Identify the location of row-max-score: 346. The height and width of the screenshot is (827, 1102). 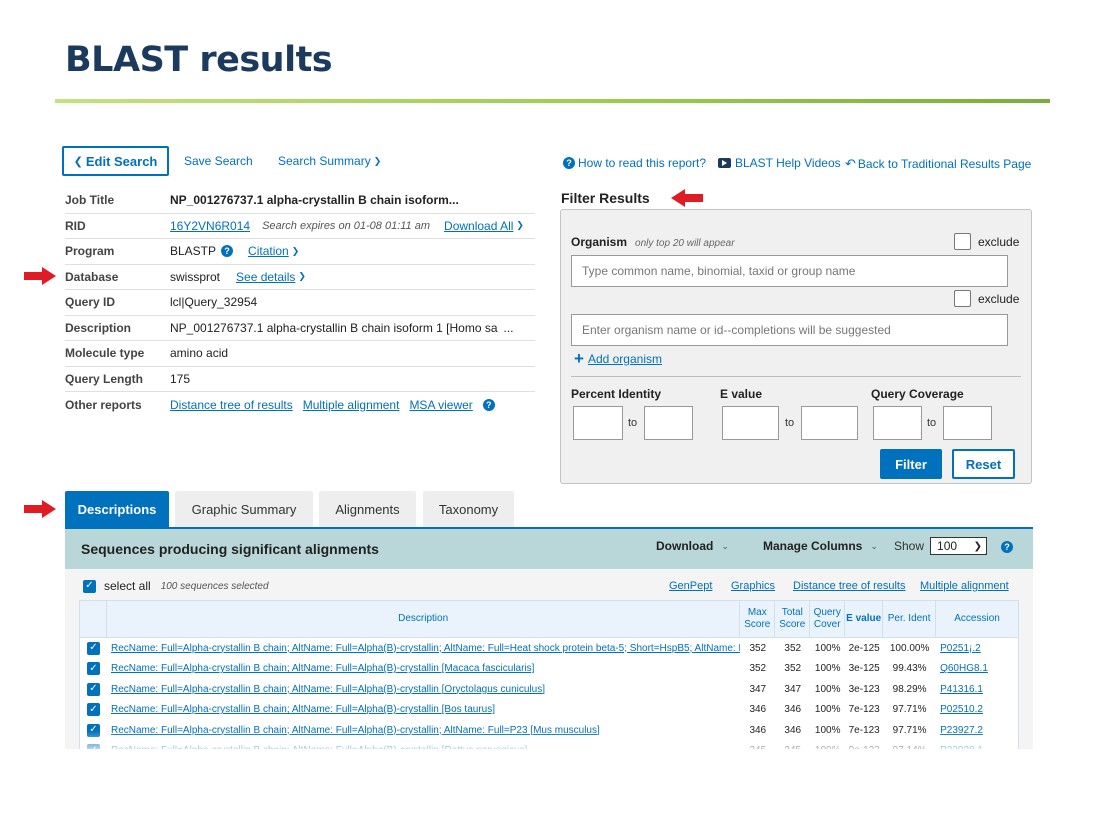
(758, 710).